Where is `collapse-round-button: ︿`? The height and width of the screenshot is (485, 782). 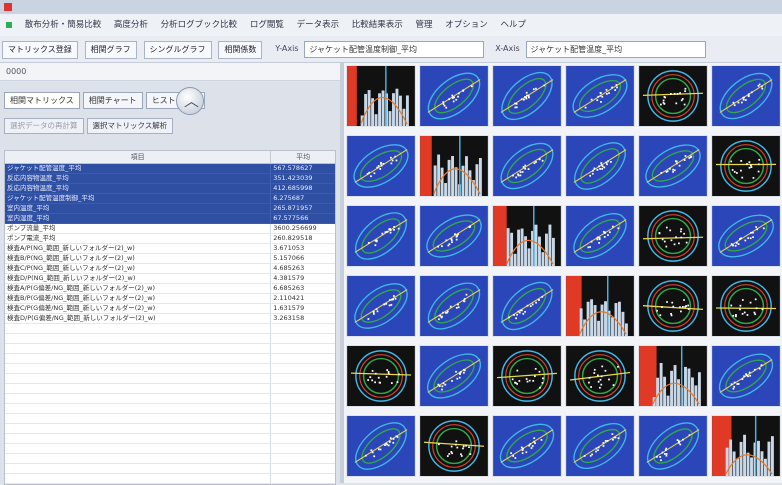 collapse-round-button: ︿ is located at coordinates (190, 101).